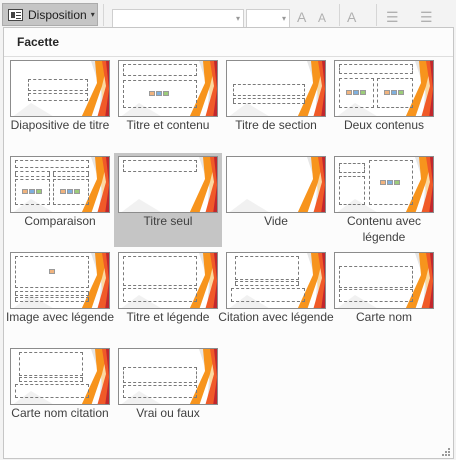 The image size is (456, 460). I want to click on layout-tile: Vrai ou faux, so click(168, 392).